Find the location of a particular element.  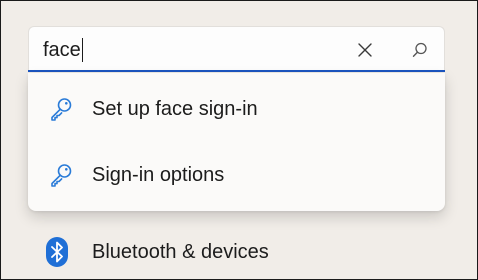

search-input: face is located at coordinates (63, 50).